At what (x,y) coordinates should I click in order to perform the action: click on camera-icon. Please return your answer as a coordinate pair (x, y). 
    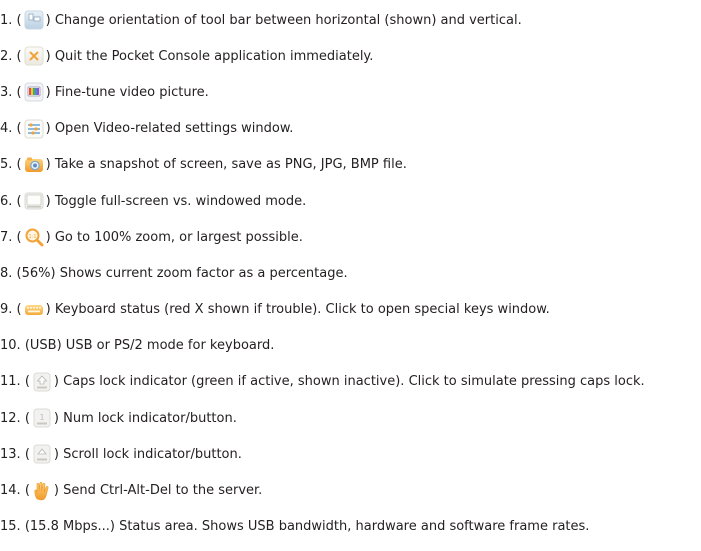
    Looking at the image, I should click on (34, 165).